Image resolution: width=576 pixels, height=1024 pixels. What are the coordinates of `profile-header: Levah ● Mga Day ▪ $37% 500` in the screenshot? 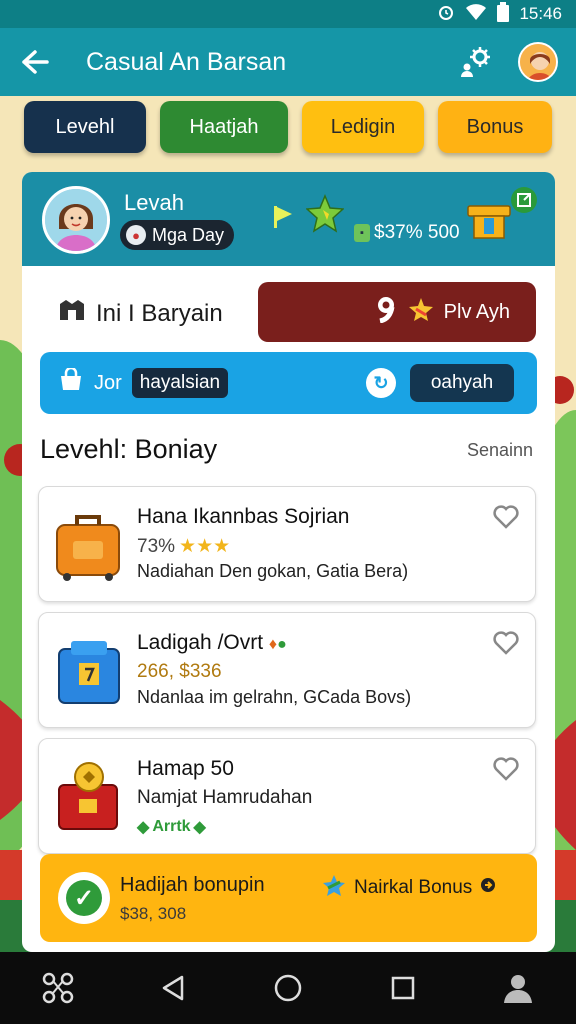 It's located at (288, 219).